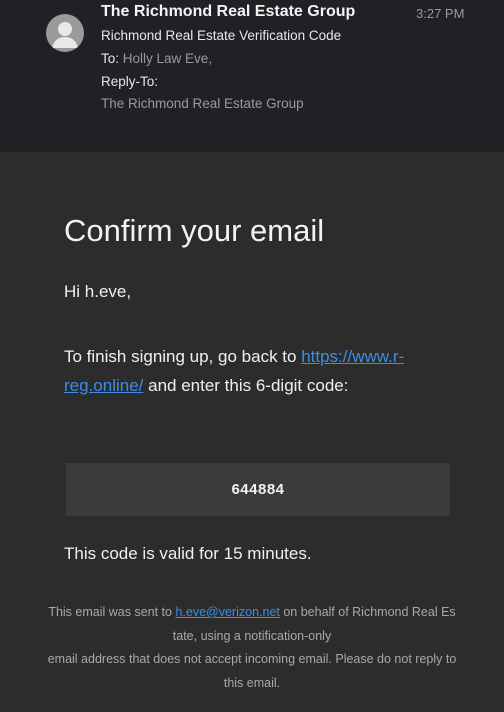 The width and height of the screenshot is (504, 712). I want to click on footer-line-4: this email., so click(252, 682).